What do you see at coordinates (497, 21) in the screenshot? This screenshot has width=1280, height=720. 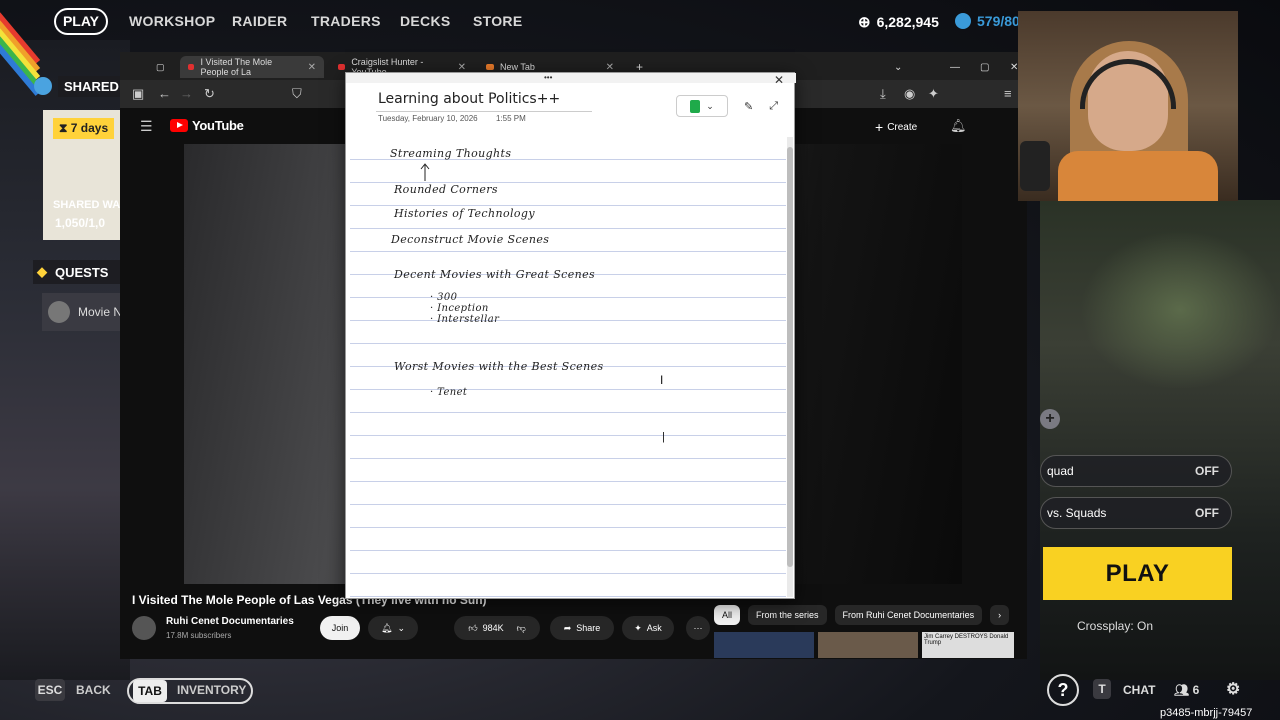 I see `nav-store-tab: STORE` at bounding box center [497, 21].